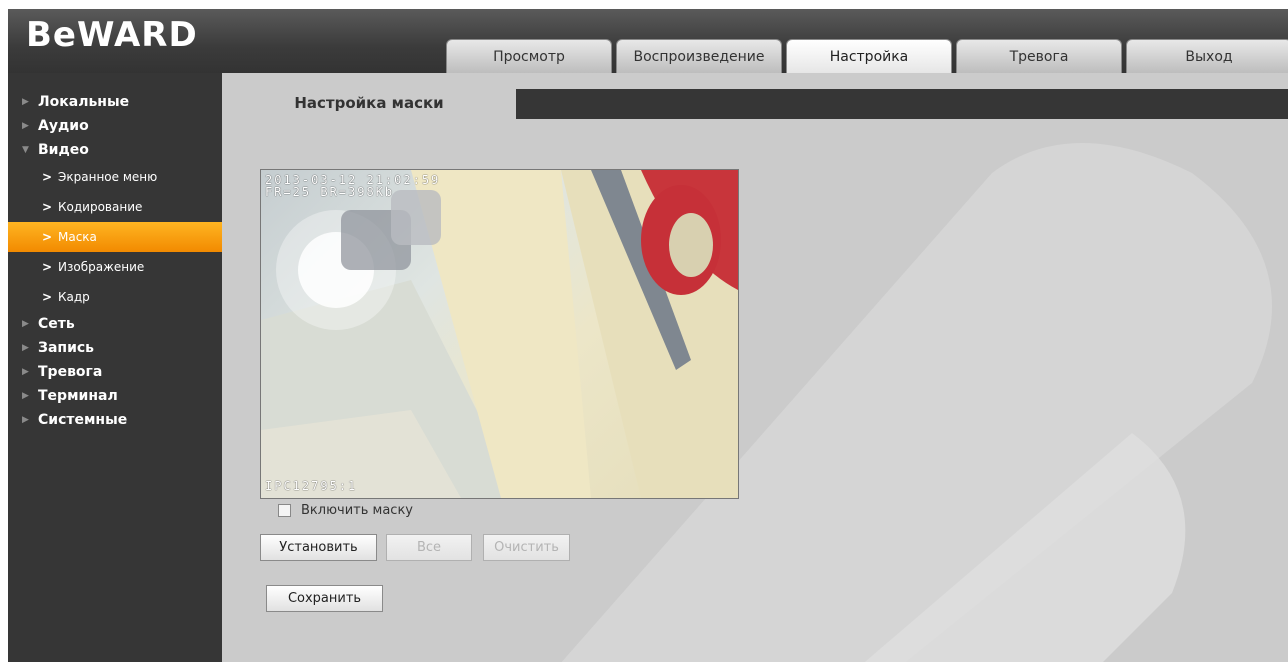 The image size is (1288, 662). I want to click on tab-alarm: Тревога, so click(1039, 56).